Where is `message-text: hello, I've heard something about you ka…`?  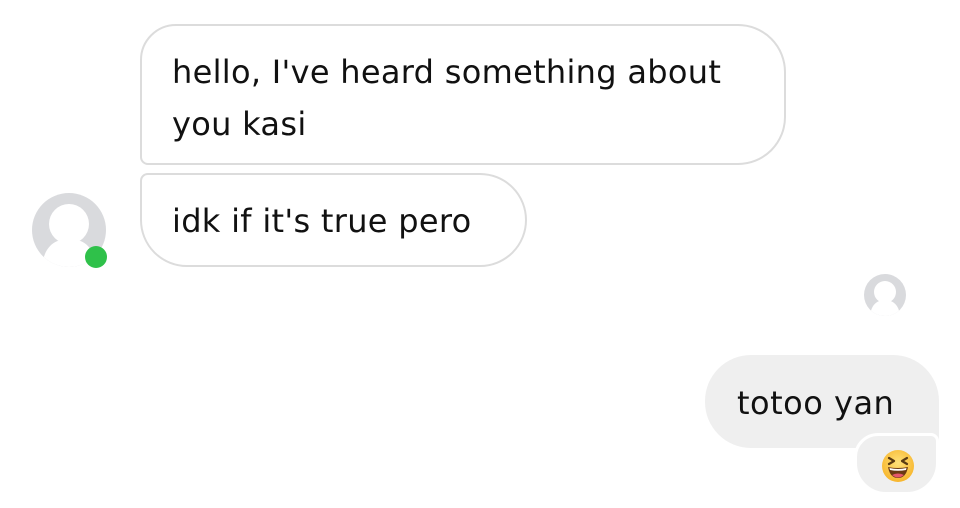 message-text: hello, I've heard something about you ka… is located at coordinates (447, 98).